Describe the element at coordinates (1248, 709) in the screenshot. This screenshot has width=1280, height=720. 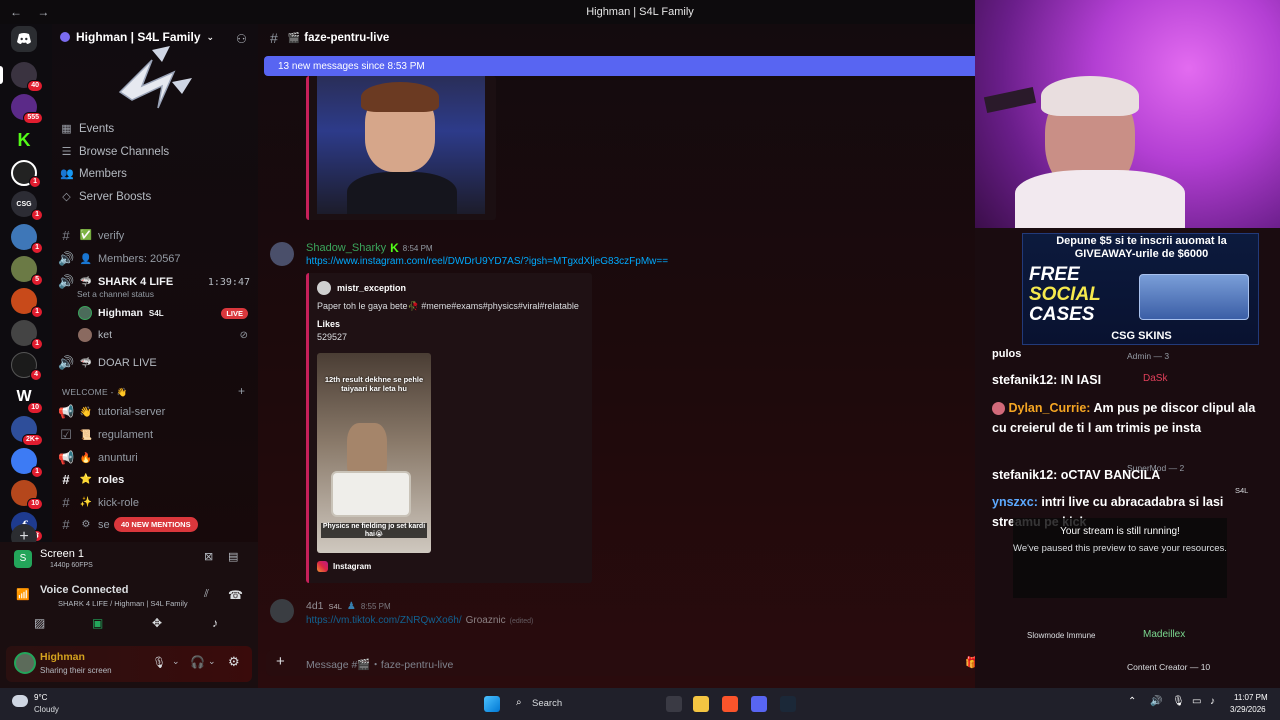
I see `clock-date: 3/29/2026` at that location.